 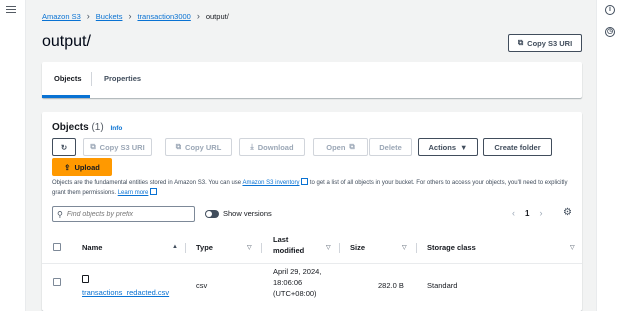 I want to click on upload-button: ⇪ Upload, so click(x=82, y=167).